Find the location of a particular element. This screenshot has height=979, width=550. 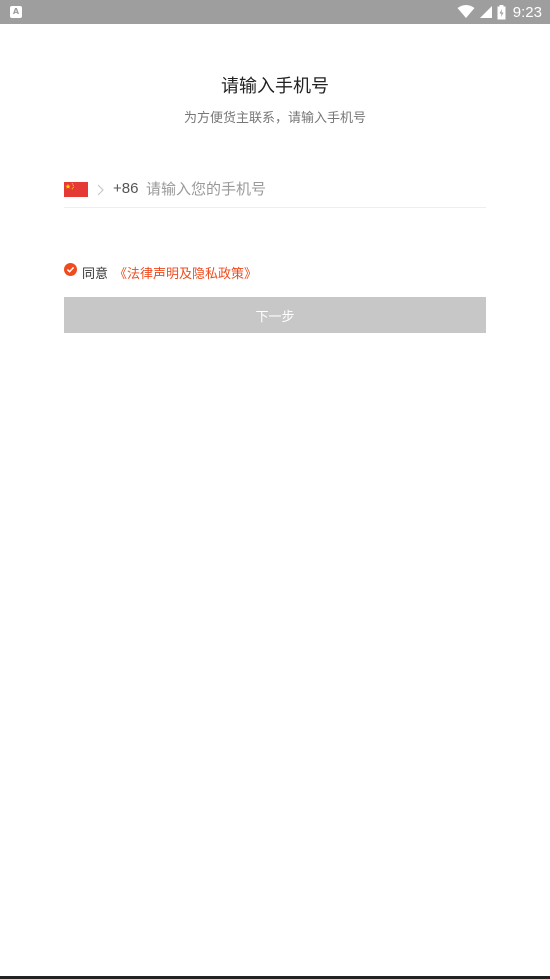

chevron-right-icon is located at coordinates (100, 190).